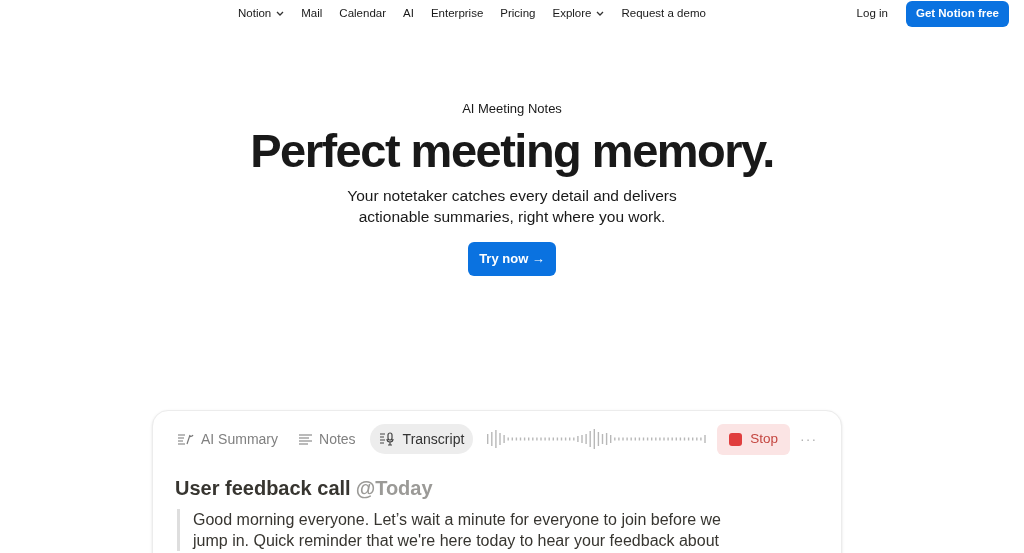  Describe the element at coordinates (421, 439) in the screenshot. I see `tab: Transcript` at that location.